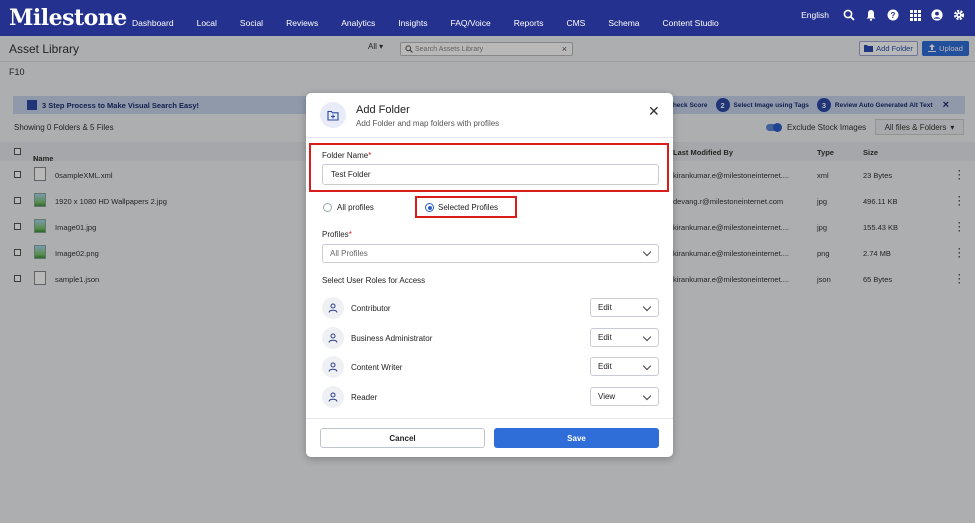 The image size is (975, 523). Describe the element at coordinates (402, 438) in the screenshot. I see `cancel-button: Cancel` at that location.